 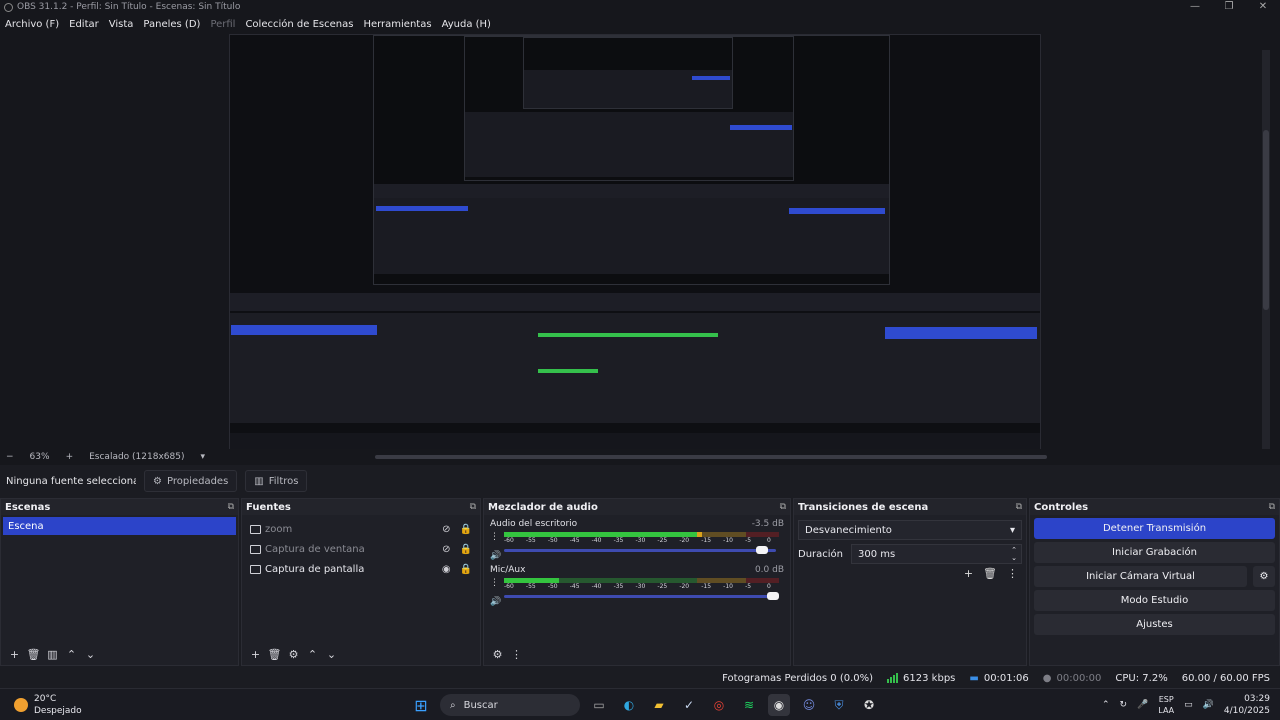 I want to click on maximize-button: ❐, so click(x=1229, y=7).